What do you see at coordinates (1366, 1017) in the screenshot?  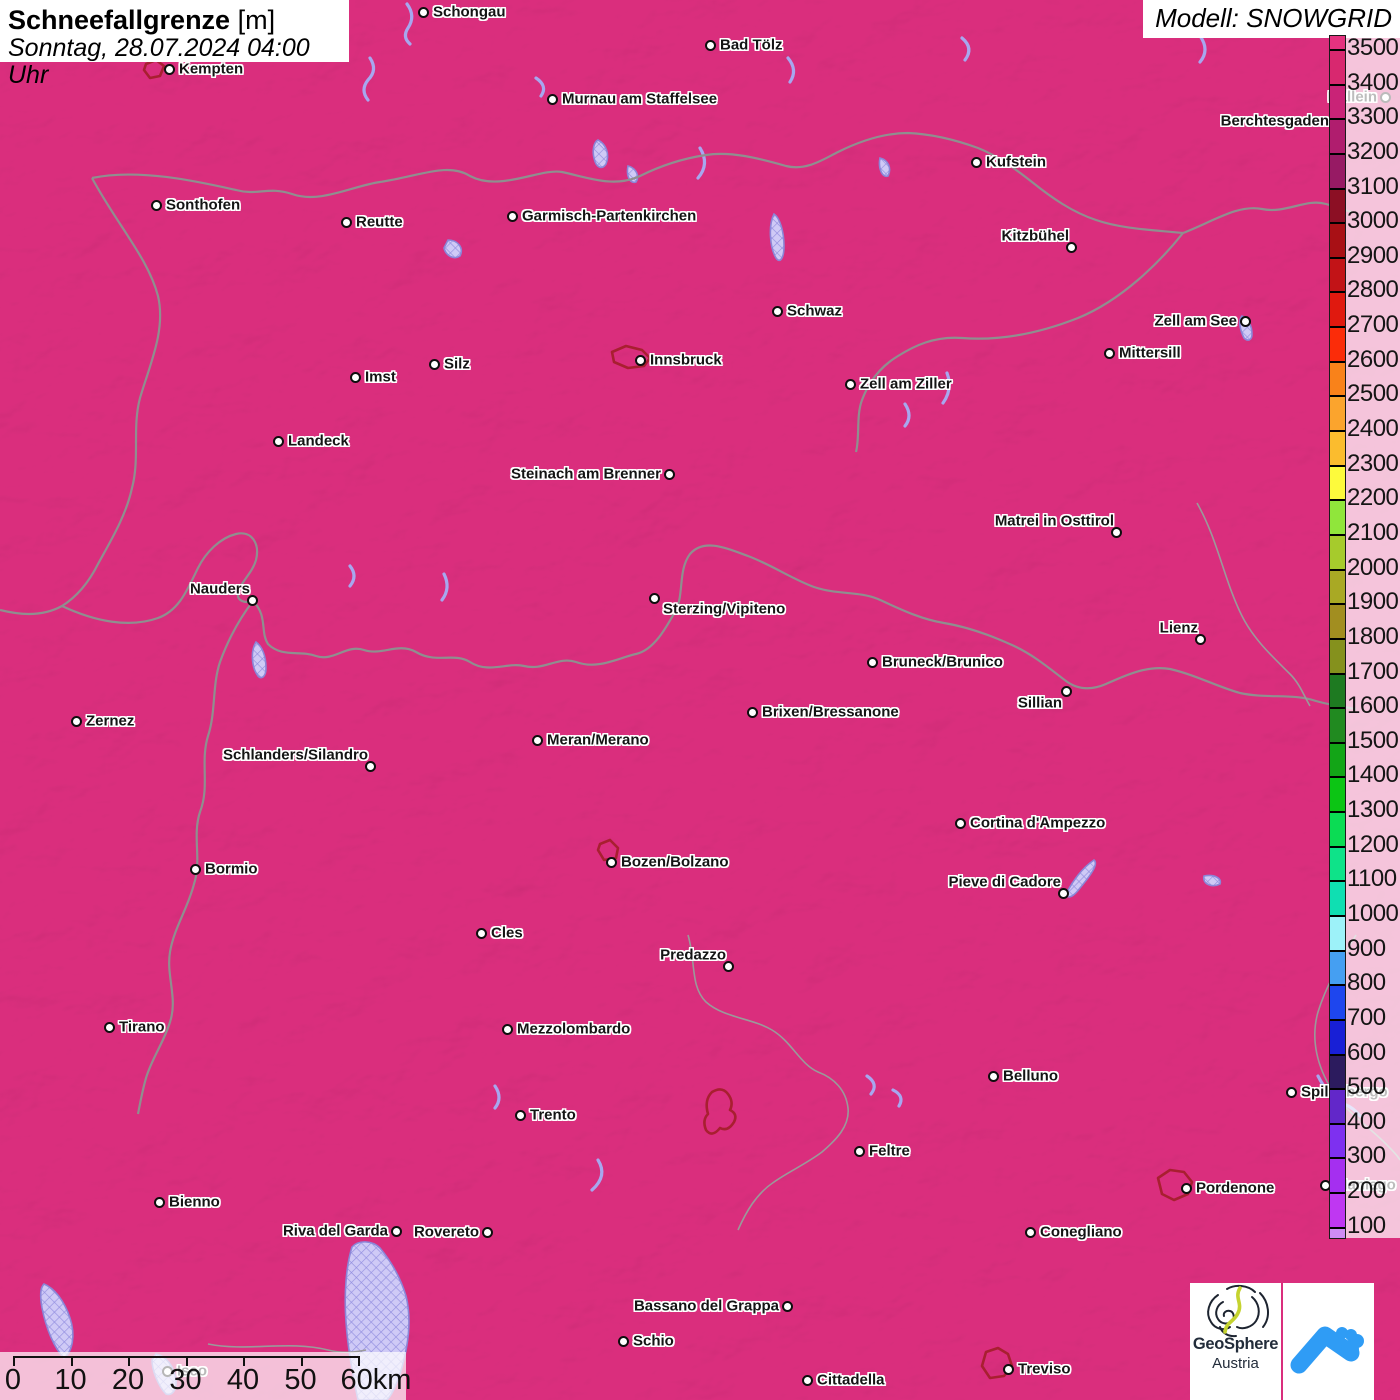 I see `colorbar-tick-label: 700` at bounding box center [1366, 1017].